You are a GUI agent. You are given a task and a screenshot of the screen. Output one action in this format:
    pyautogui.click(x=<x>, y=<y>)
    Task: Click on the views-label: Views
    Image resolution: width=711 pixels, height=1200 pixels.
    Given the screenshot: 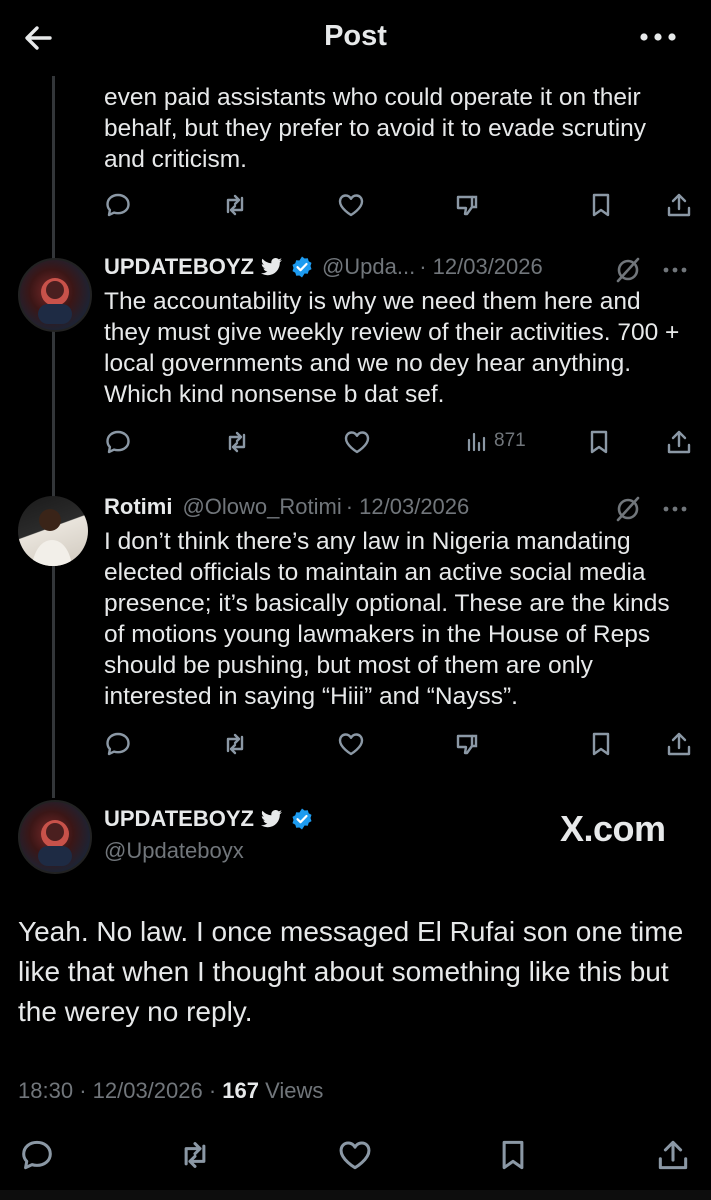 What is the action you would take?
    pyautogui.click(x=294, y=1090)
    